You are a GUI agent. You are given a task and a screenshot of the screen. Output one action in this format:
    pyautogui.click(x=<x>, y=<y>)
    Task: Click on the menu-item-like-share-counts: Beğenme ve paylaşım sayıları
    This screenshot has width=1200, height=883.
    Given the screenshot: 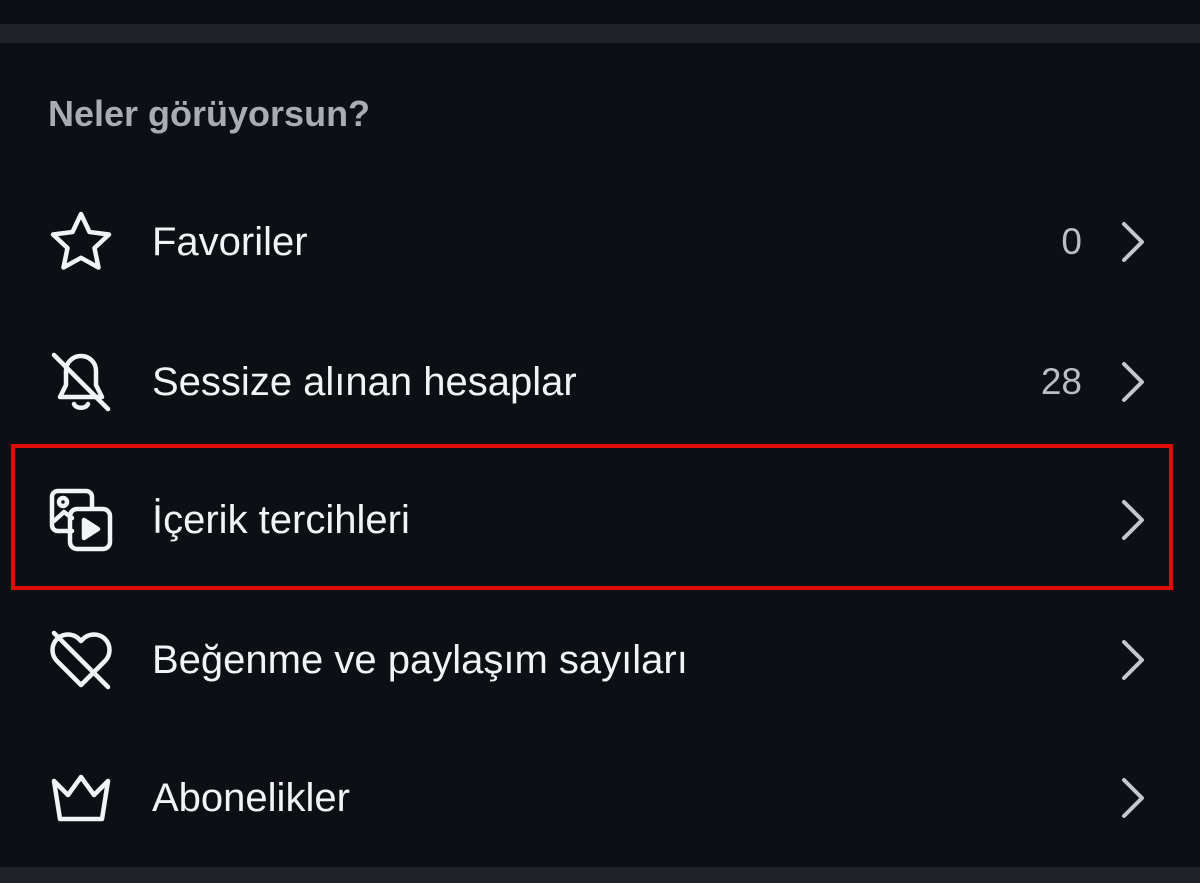 What is the action you would take?
    pyautogui.click(x=600, y=660)
    